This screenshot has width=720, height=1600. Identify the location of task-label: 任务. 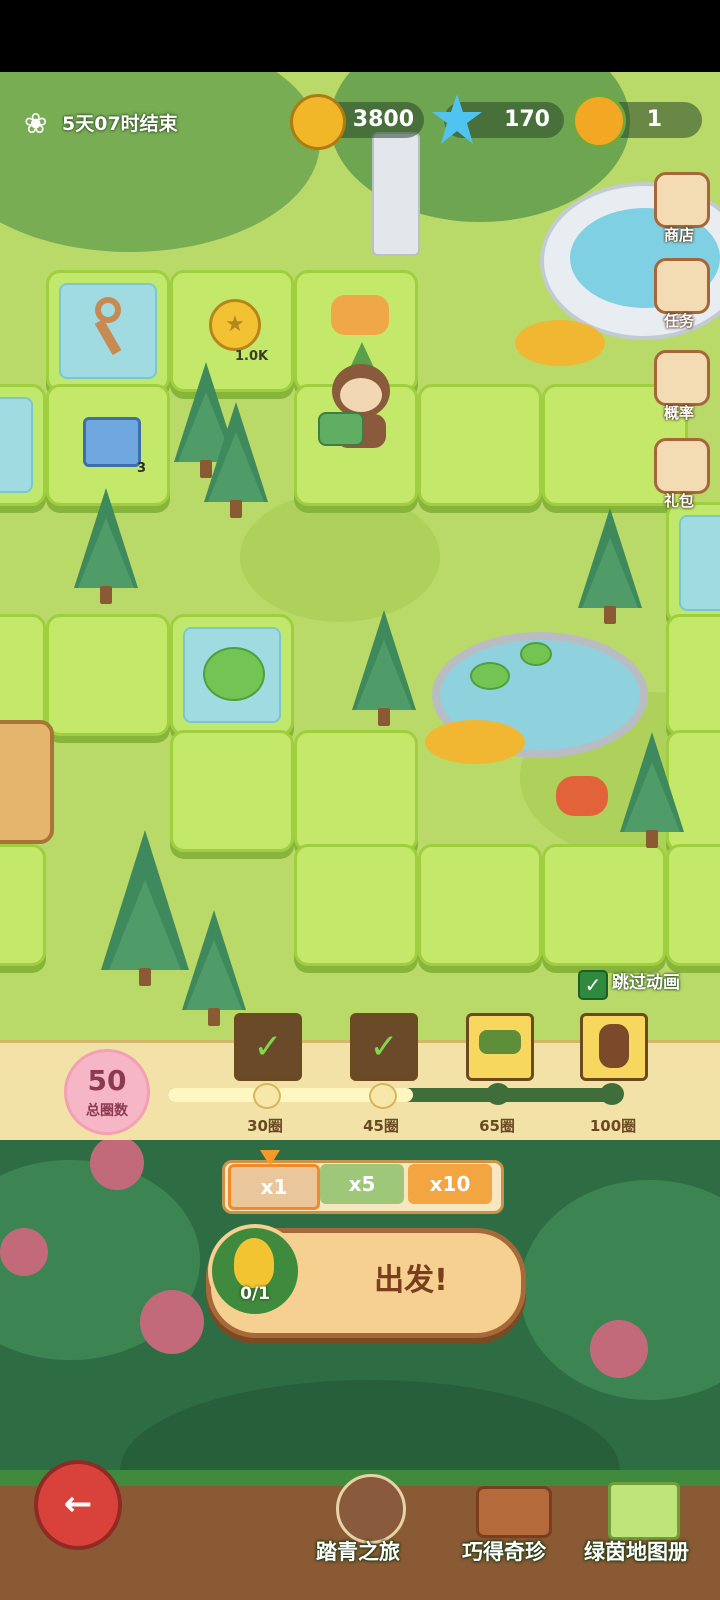
(678, 321).